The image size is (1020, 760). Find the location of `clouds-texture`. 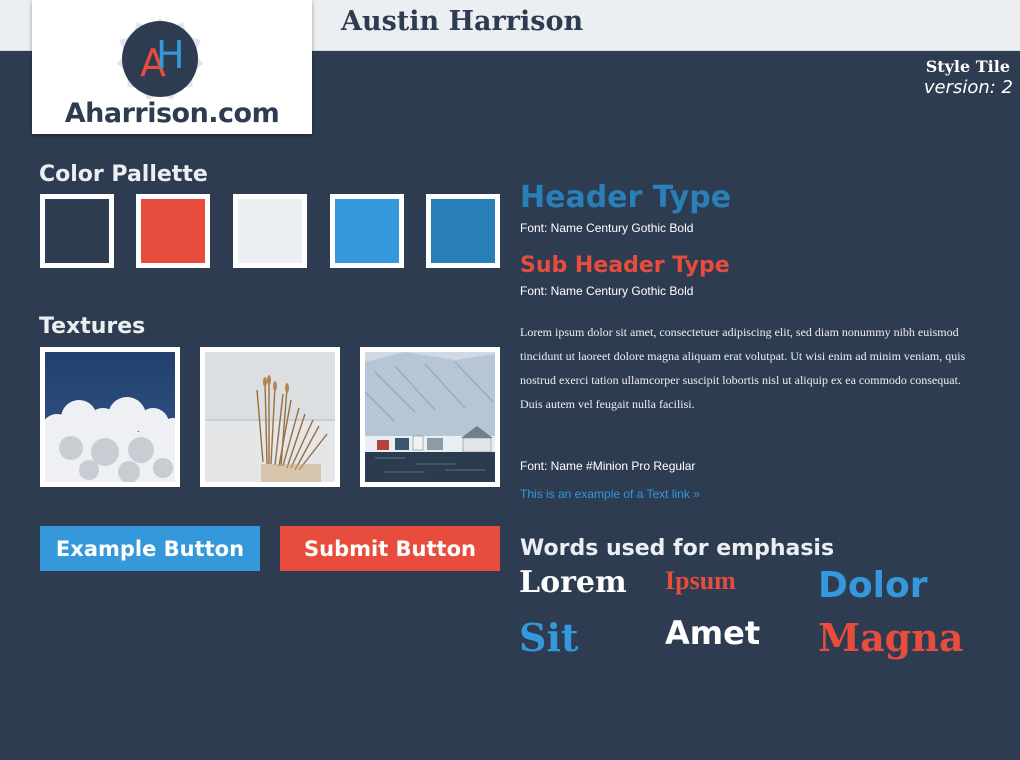

clouds-texture is located at coordinates (110, 417).